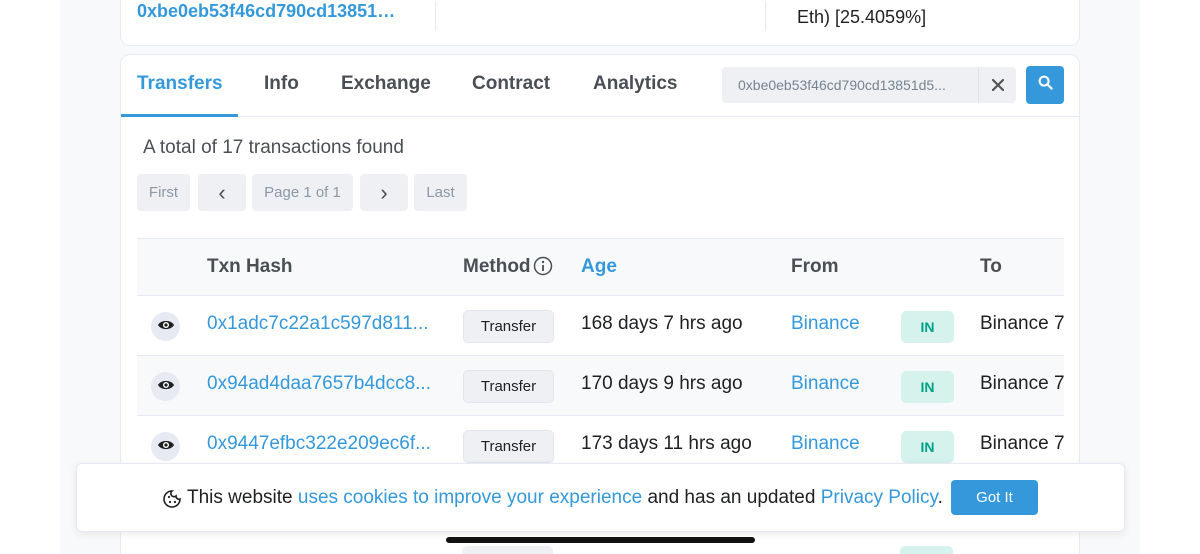  What do you see at coordinates (850, 85) in the screenshot?
I see `token-search-input` at bounding box center [850, 85].